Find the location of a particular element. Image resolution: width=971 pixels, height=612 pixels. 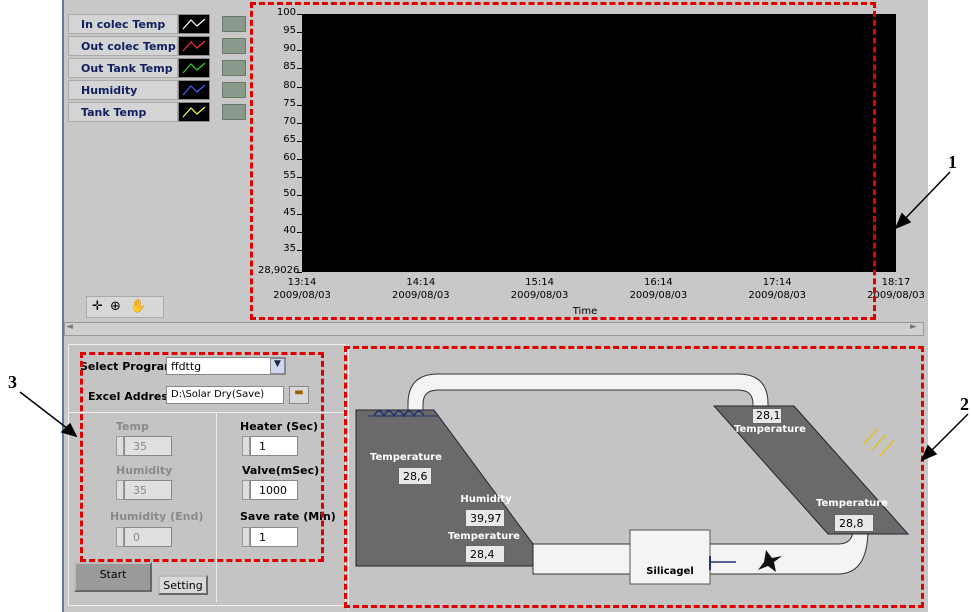

callout-label-1: 1 is located at coordinates (952, 162).